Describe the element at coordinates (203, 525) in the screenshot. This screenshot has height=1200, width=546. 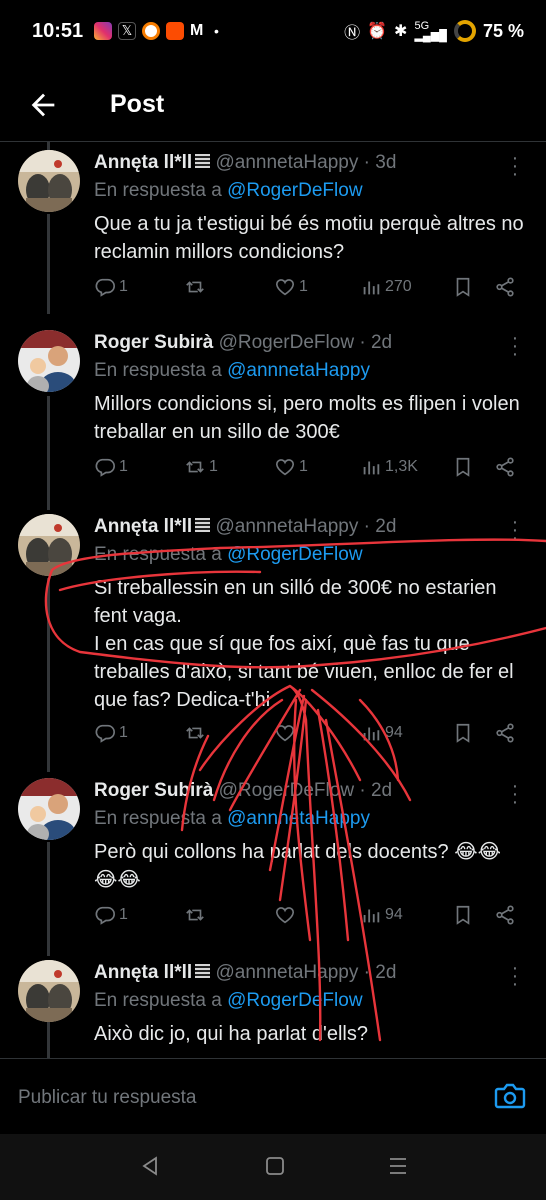
I see `flag-icon` at that location.